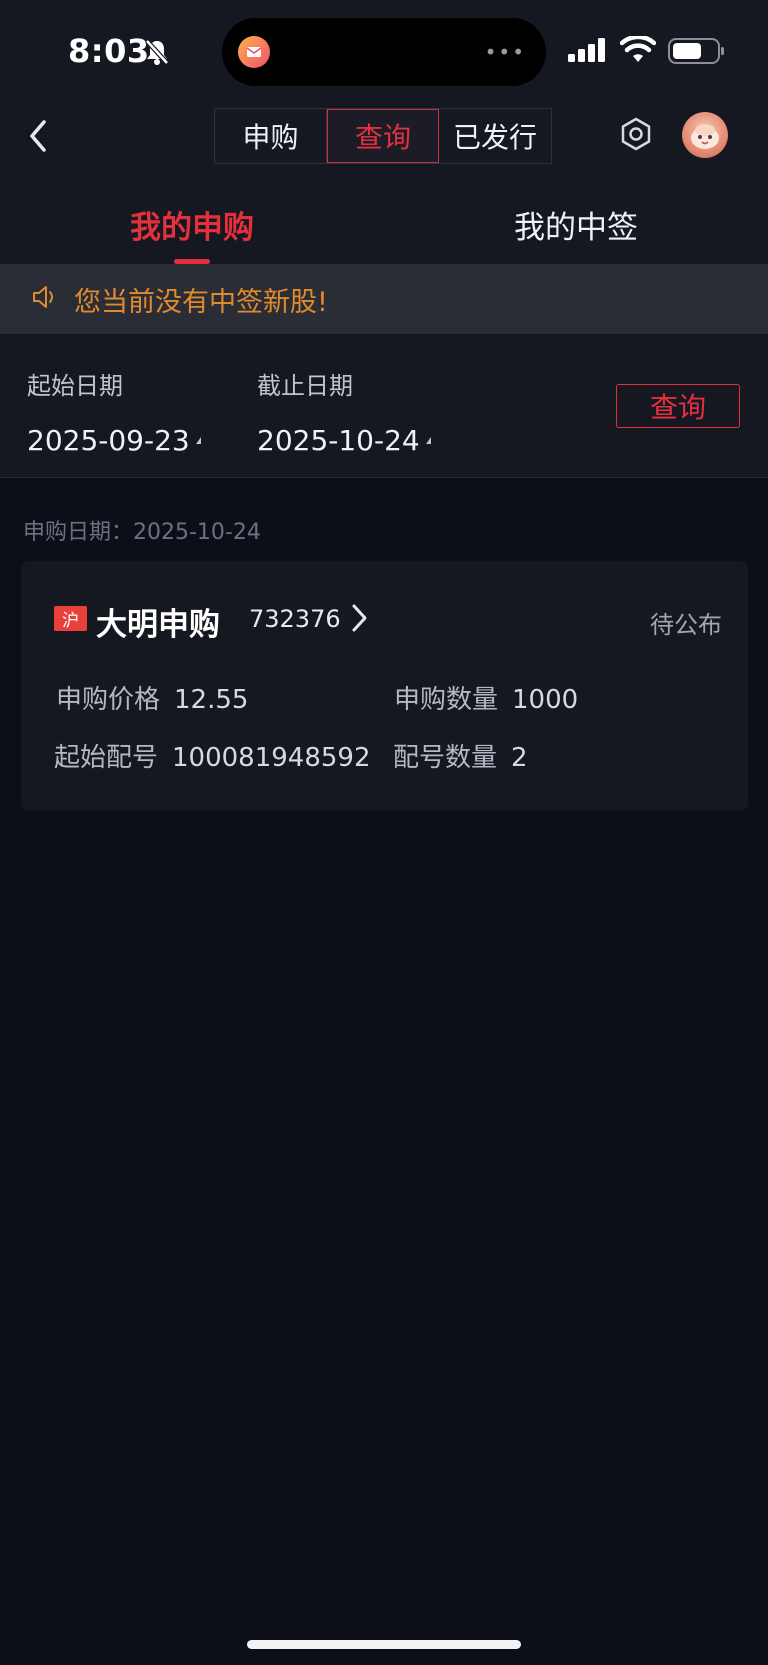  I want to click on market-badge: 沪, so click(70, 618).